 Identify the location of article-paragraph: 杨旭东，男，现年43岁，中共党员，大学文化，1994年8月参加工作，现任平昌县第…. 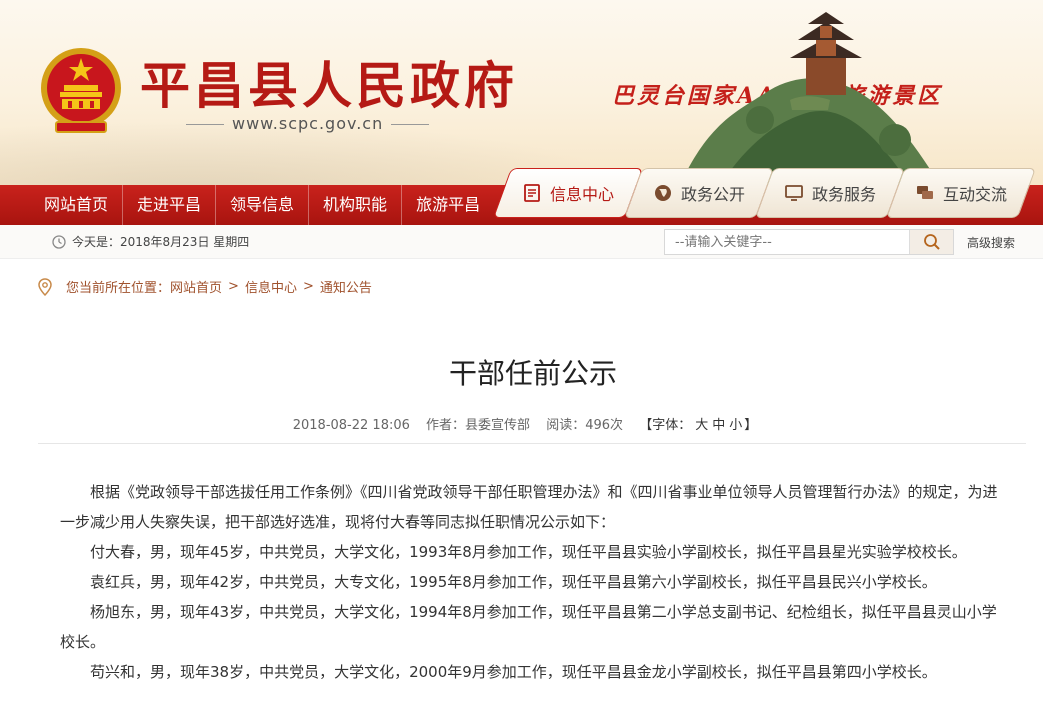
(528, 627).